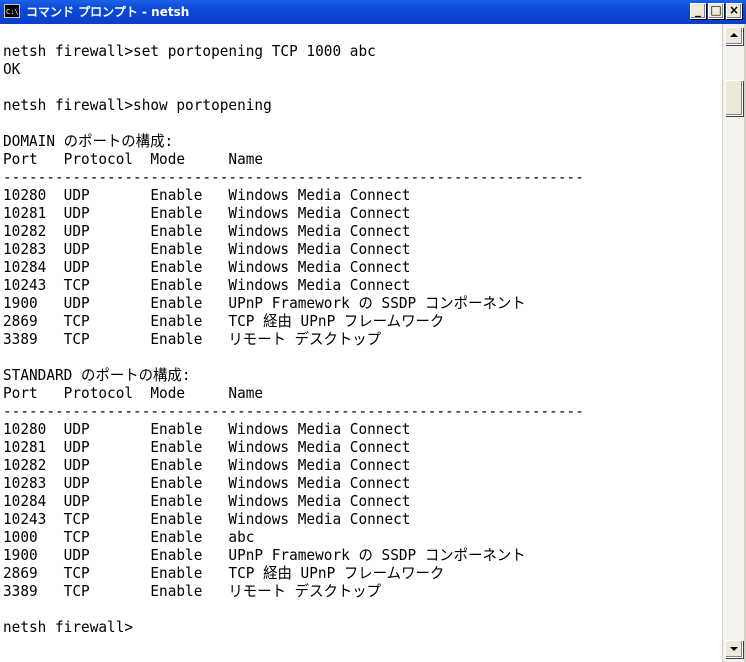  What do you see at coordinates (12, 11) in the screenshot?
I see `console-app-icon: C:\` at bounding box center [12, 11].